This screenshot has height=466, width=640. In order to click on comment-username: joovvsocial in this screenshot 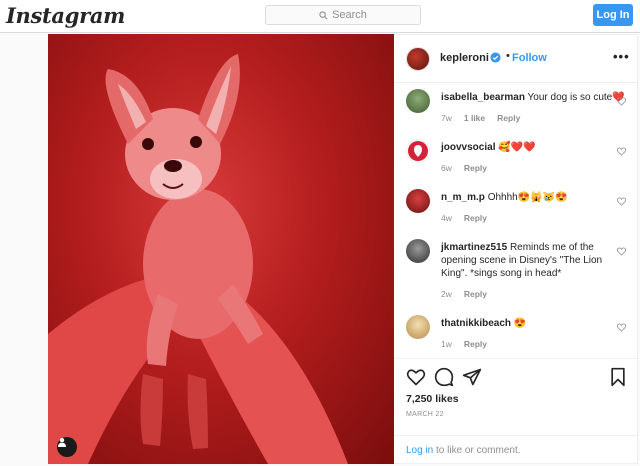, I will do `click(468, 147)`.